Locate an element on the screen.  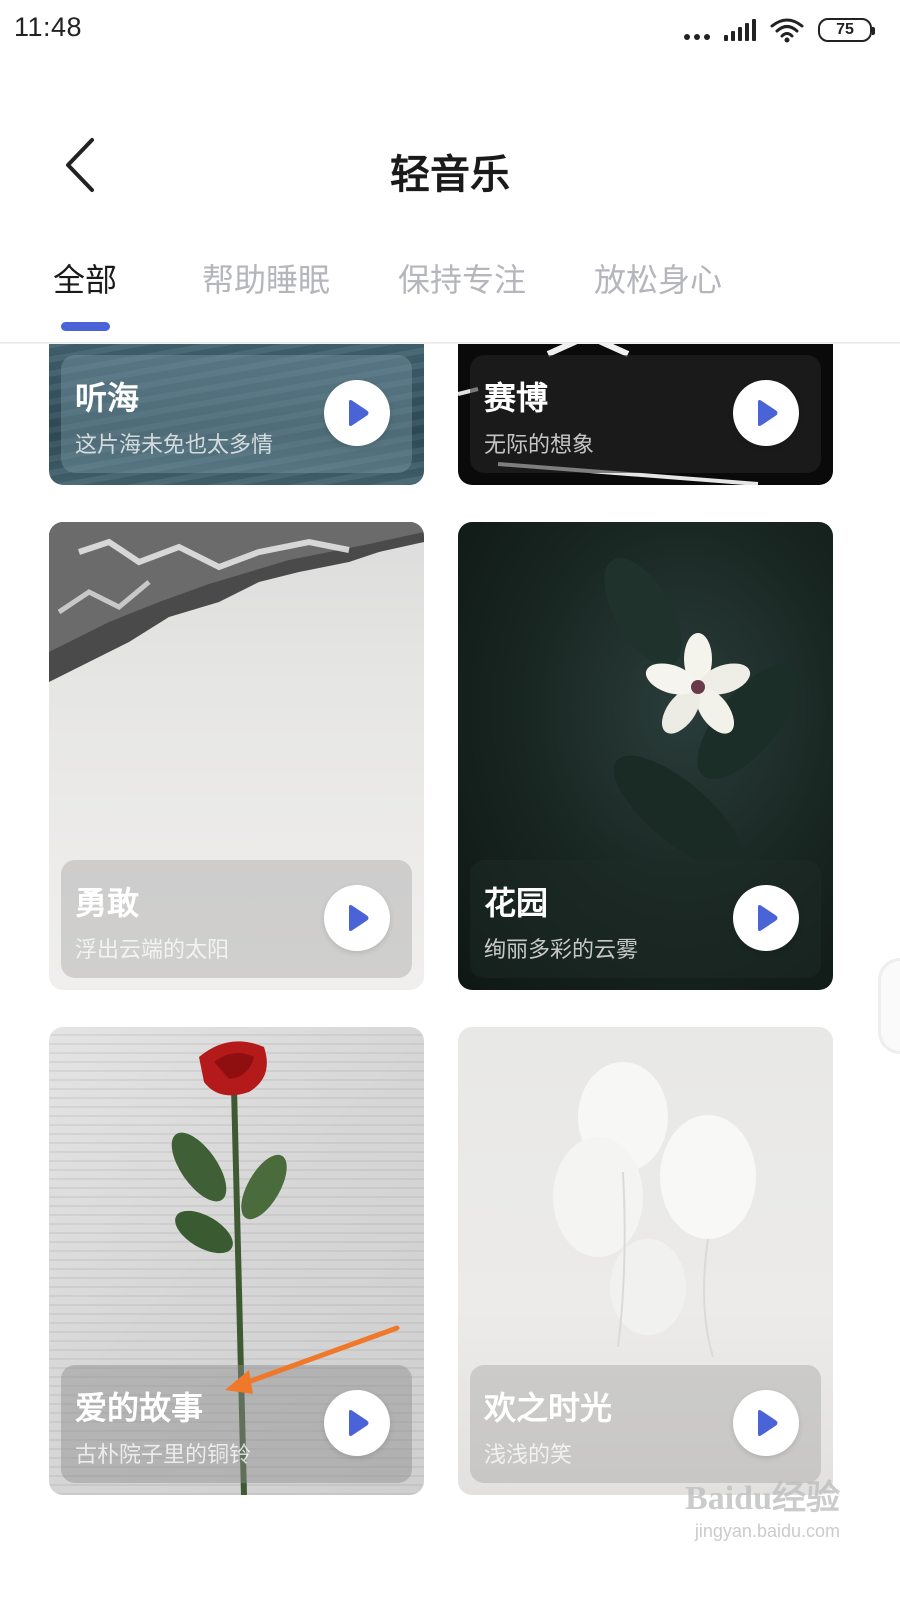
more-dots-icon is located at coordinates (697, 30).